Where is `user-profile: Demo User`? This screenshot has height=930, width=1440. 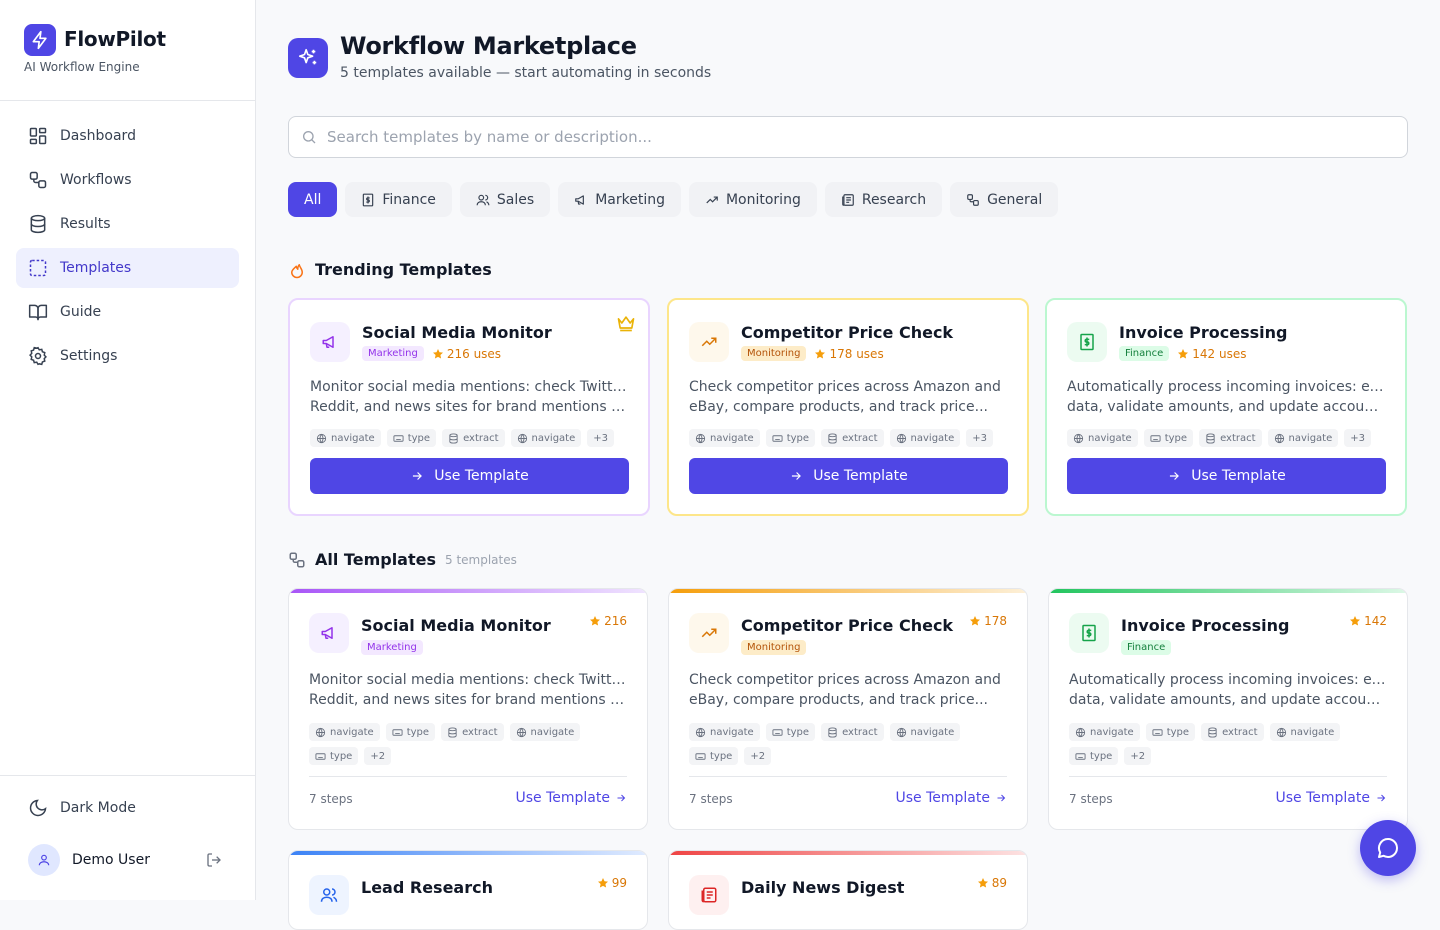
user-profile: Demo User is located at coordinates (128, 860).